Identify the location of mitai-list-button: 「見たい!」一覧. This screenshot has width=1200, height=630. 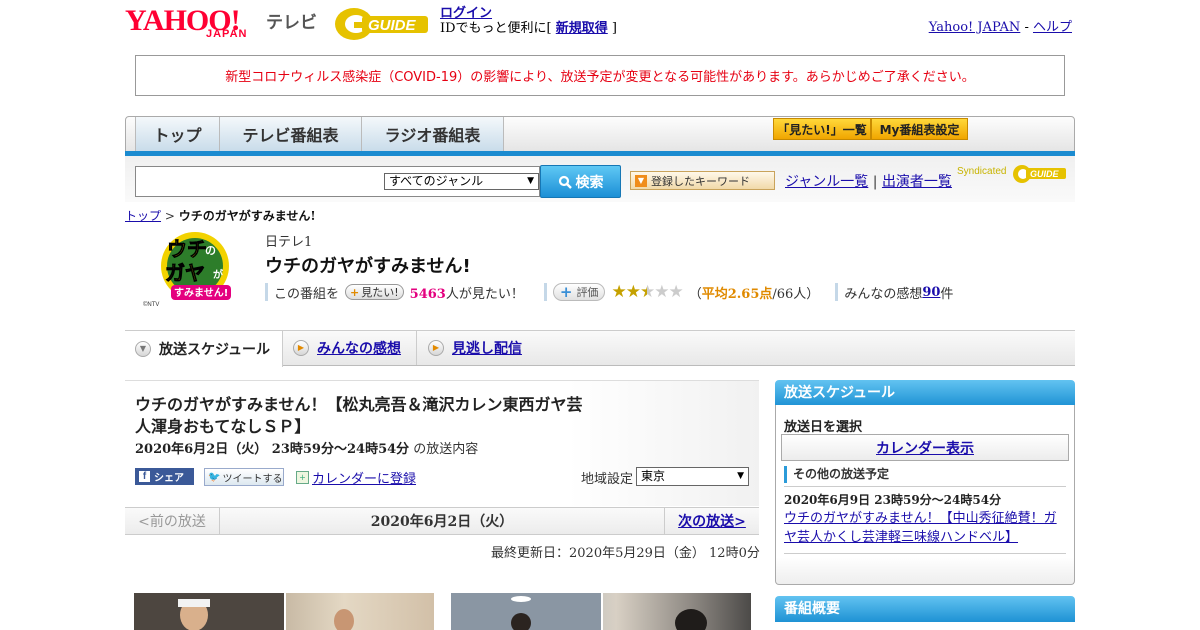
(822, 129).